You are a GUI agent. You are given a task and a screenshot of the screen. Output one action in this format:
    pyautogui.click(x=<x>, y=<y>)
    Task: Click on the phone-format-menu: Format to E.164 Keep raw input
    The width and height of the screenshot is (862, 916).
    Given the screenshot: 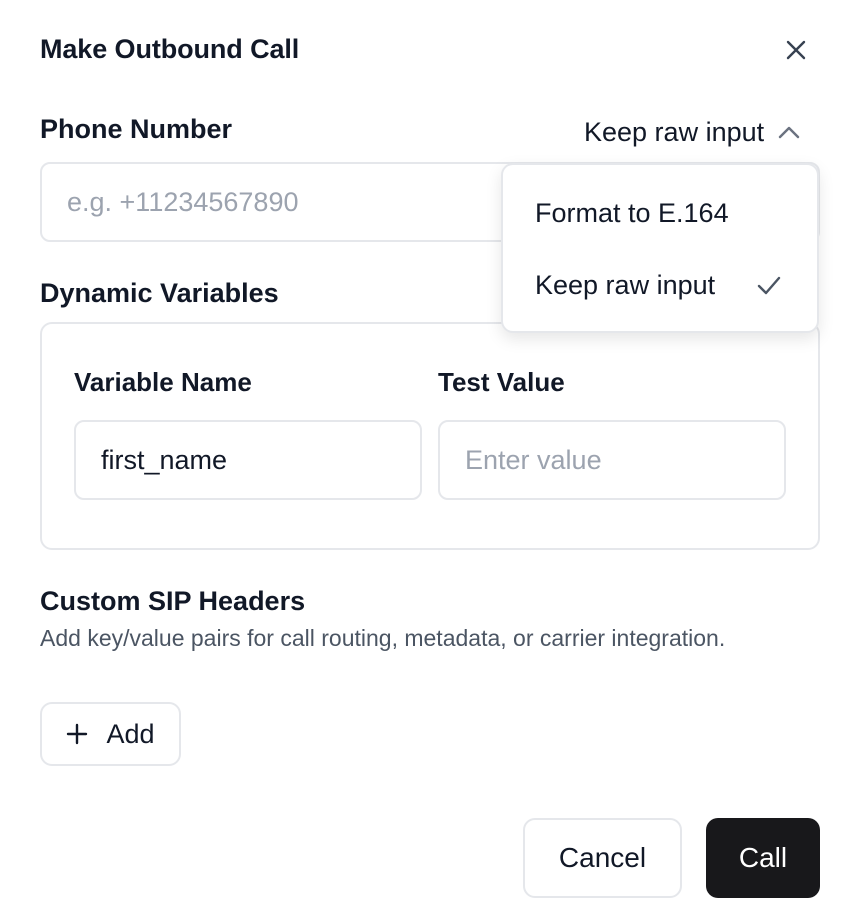 What is the action you would take?
    pyautogui.click(x=660, y=248)
    